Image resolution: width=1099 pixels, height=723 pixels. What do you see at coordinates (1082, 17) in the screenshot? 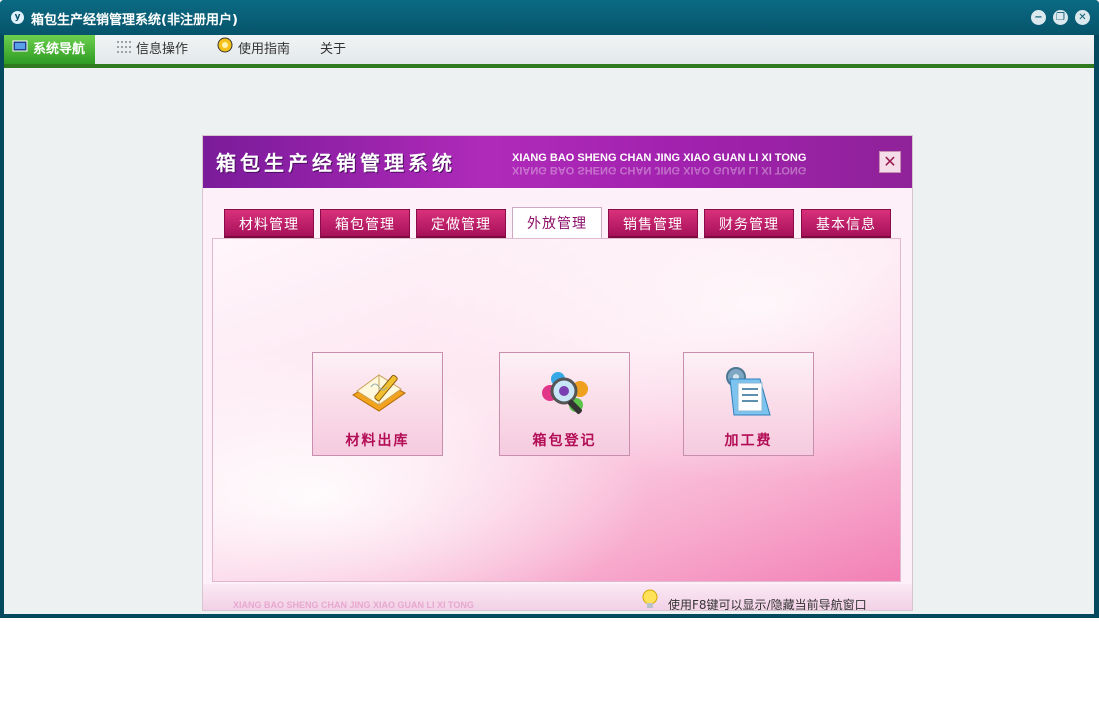
I see `close-window-button: ✕` at bounding box center [1082, 17].